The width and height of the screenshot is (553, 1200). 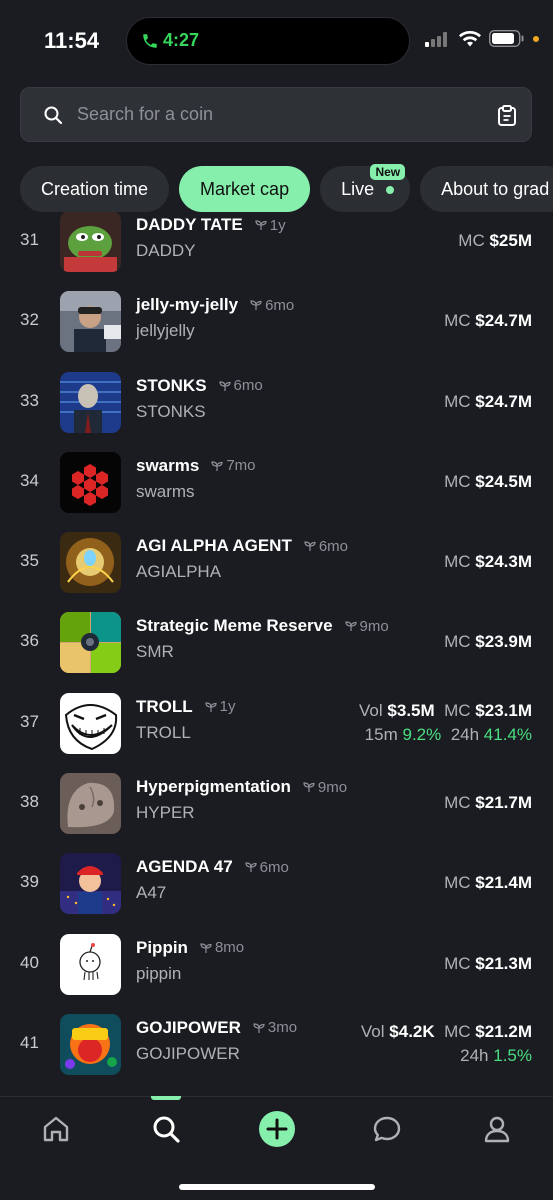 What do you see at coordinates (234, 626) in the screenshot?
I see `coin-name: Strategic Meme Reserve` at bounding box center [234, 626].